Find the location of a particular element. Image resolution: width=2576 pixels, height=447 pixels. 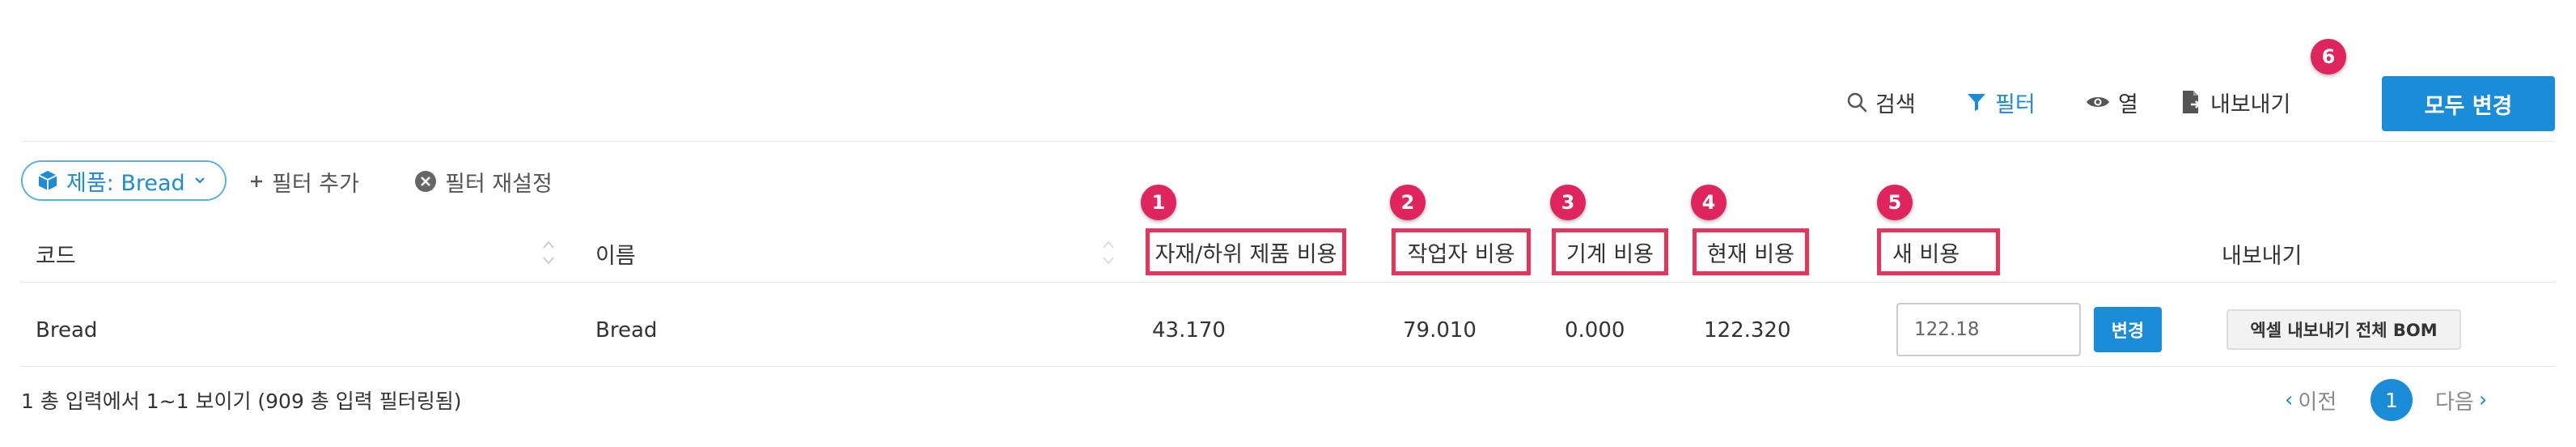

next-page-button: 다음 › is located at coordinates (2461, 400).